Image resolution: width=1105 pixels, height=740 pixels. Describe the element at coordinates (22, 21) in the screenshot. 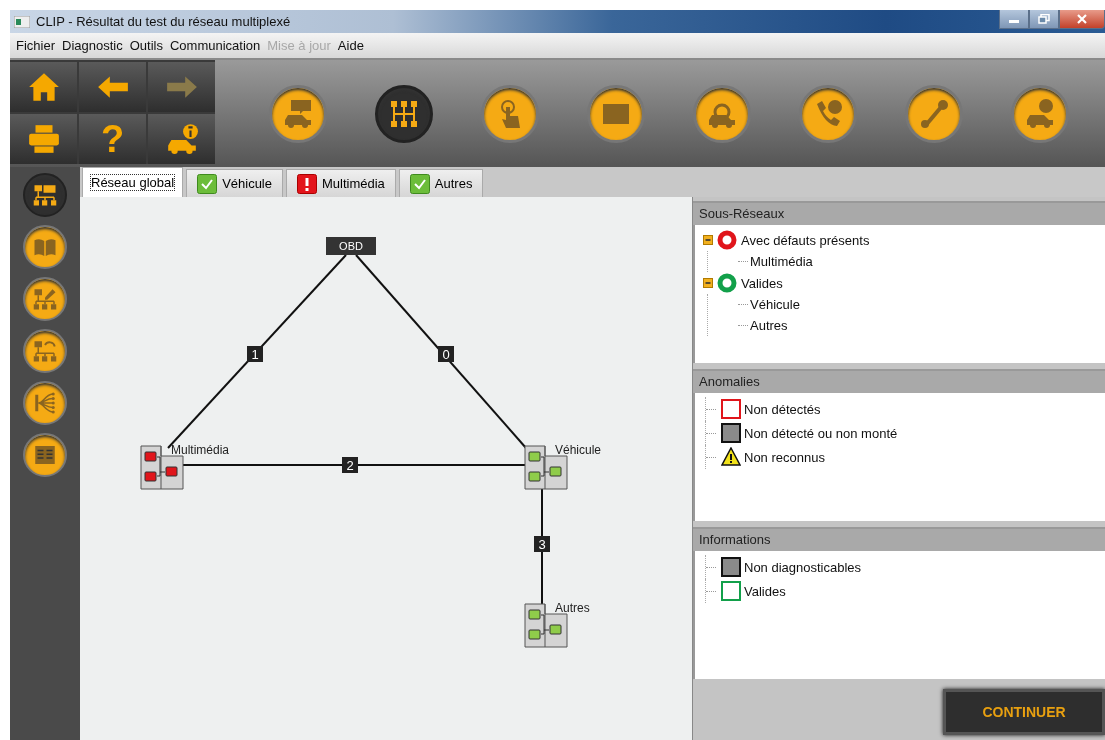

I see `app-icon` at that location.